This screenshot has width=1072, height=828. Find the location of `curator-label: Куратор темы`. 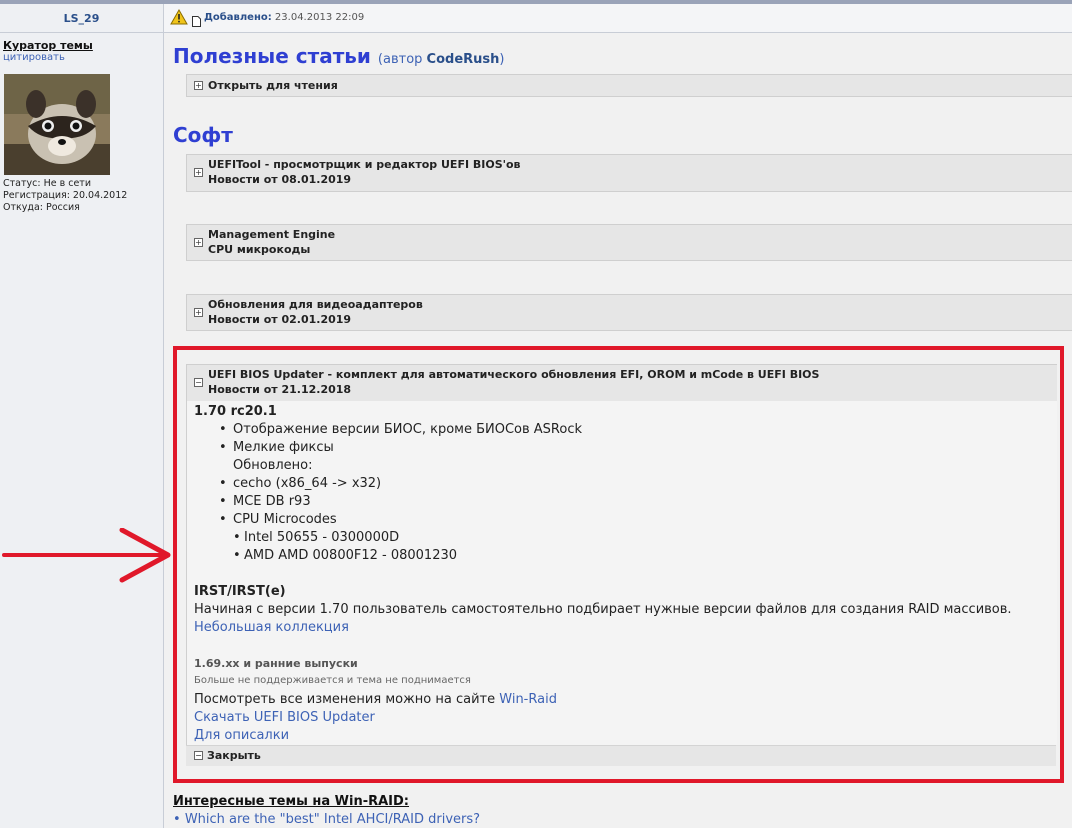

curator-label: Куратор темы is located at coordinates (48, 45).